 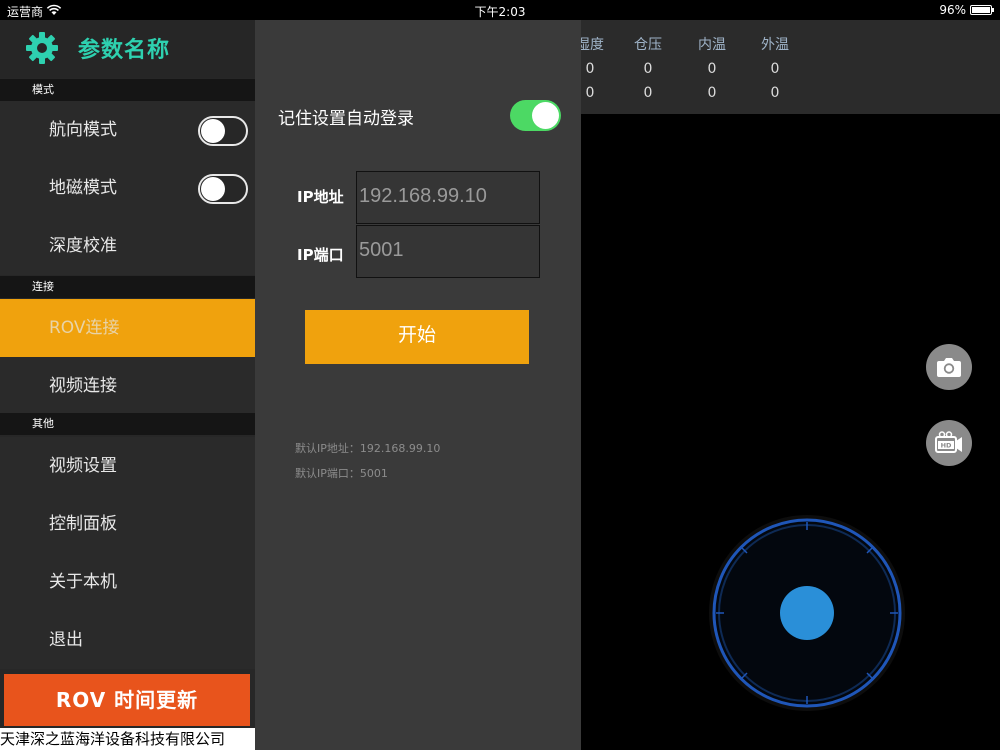 I want to click on app-title: 参数名称, so click(x=124, y=50).